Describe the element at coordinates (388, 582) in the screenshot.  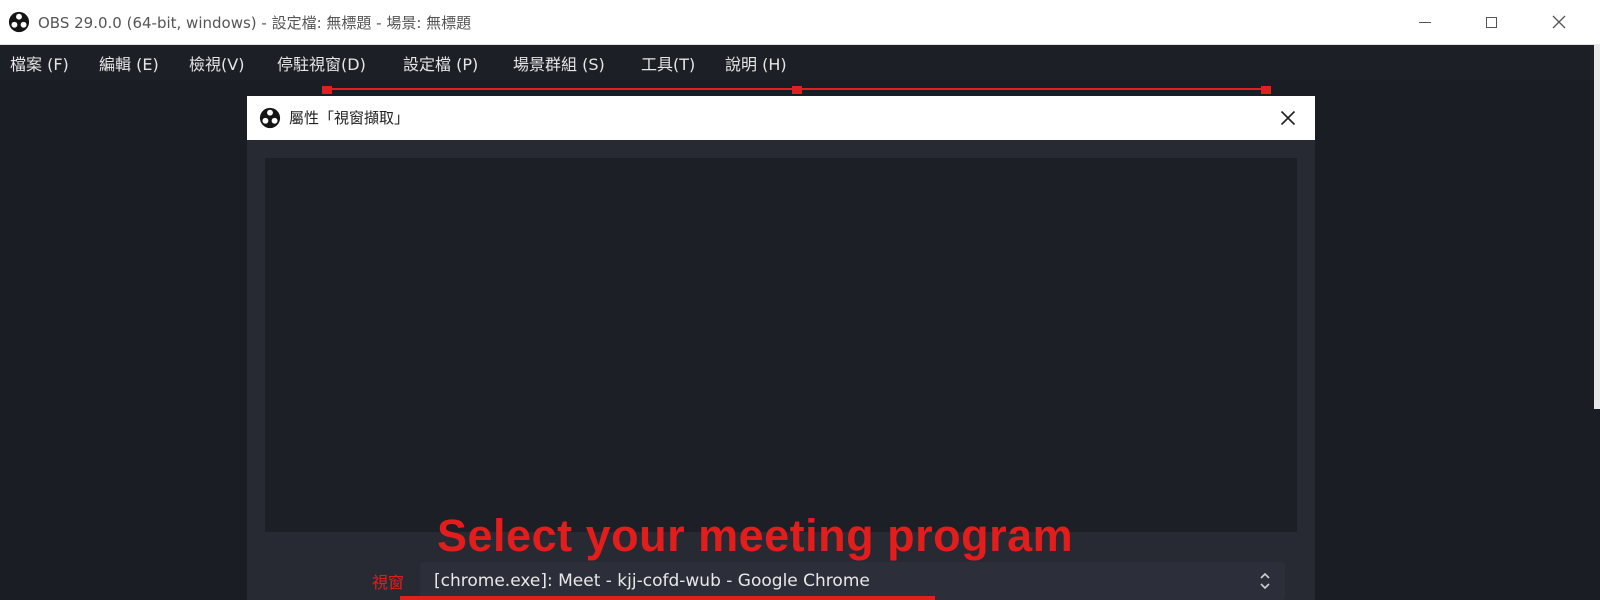
I see `window-field-label: 視窗` at that location.